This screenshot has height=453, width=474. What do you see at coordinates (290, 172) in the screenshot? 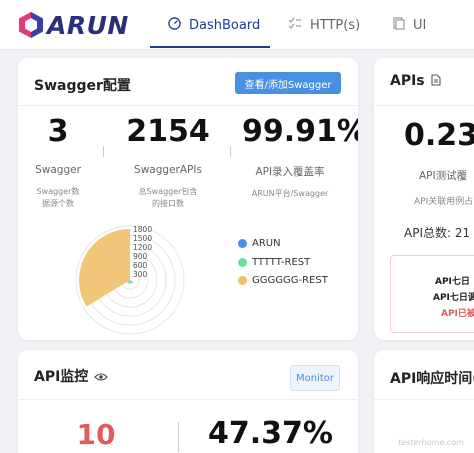
I see `coverage-rate-label: API录入覆盖率` at bounding box center [290, 172].